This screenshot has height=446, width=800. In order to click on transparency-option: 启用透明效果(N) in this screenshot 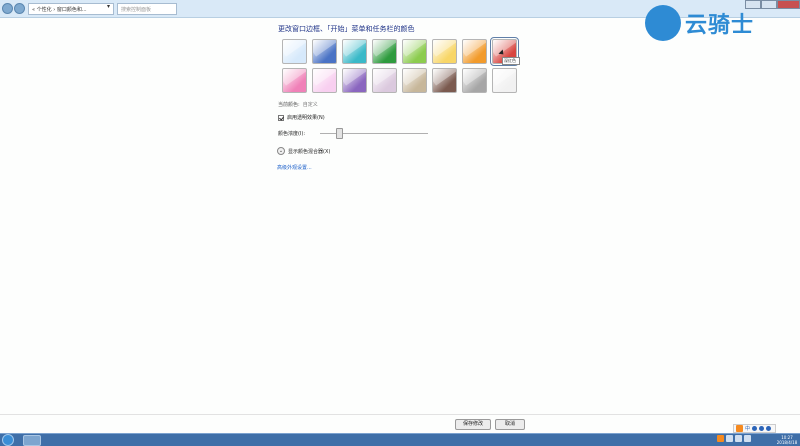, I will do `click(301, 117)`.